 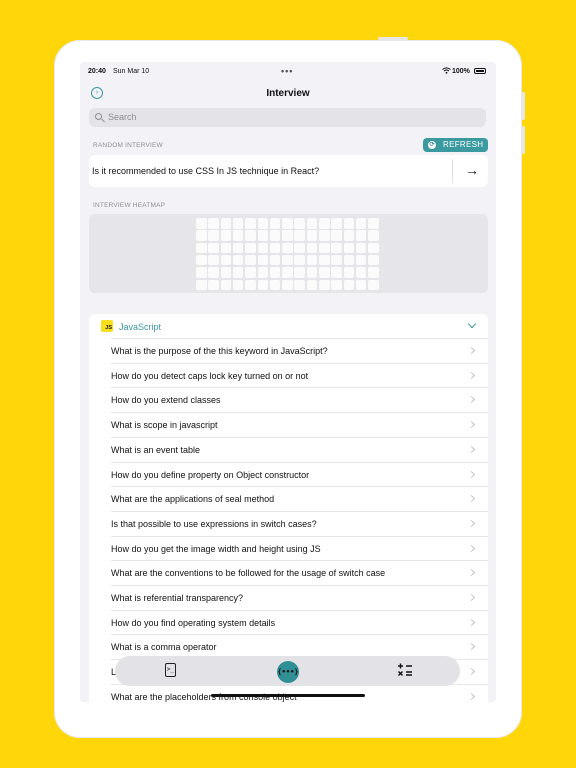 I want to click on refresh-button: ⟳ REFRESH, so click(x=455, y=145).